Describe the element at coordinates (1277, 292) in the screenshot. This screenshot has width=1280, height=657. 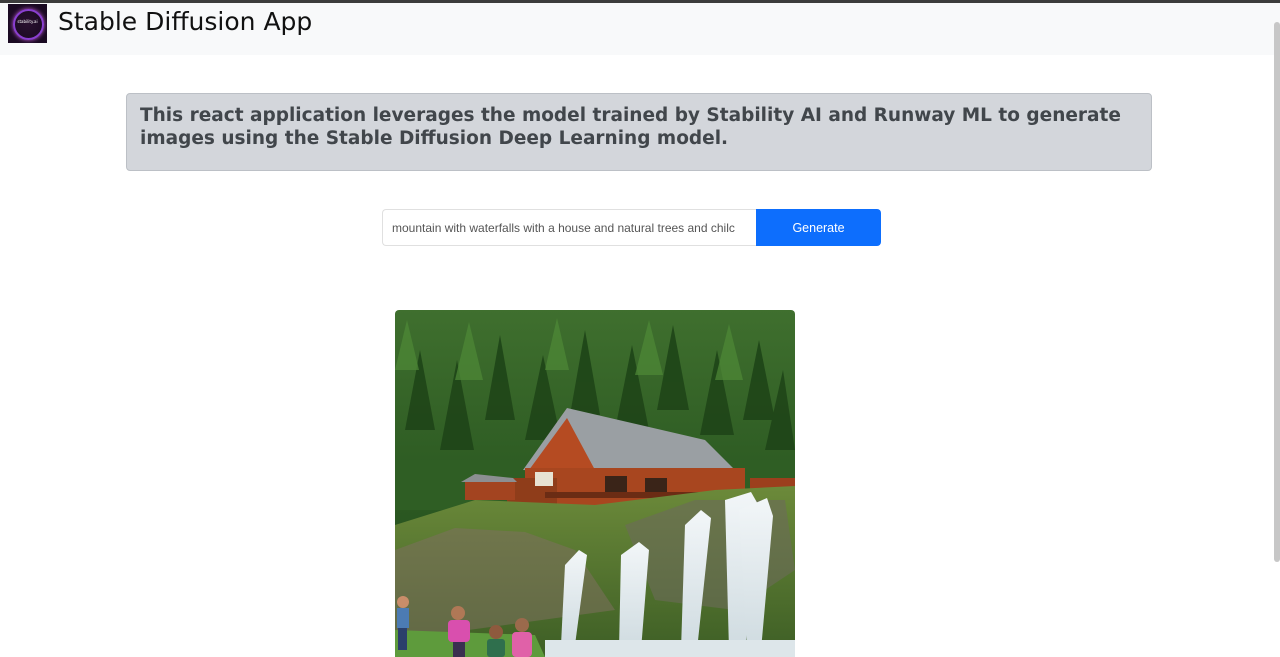
I see `vertical-scrollbar` at that location.